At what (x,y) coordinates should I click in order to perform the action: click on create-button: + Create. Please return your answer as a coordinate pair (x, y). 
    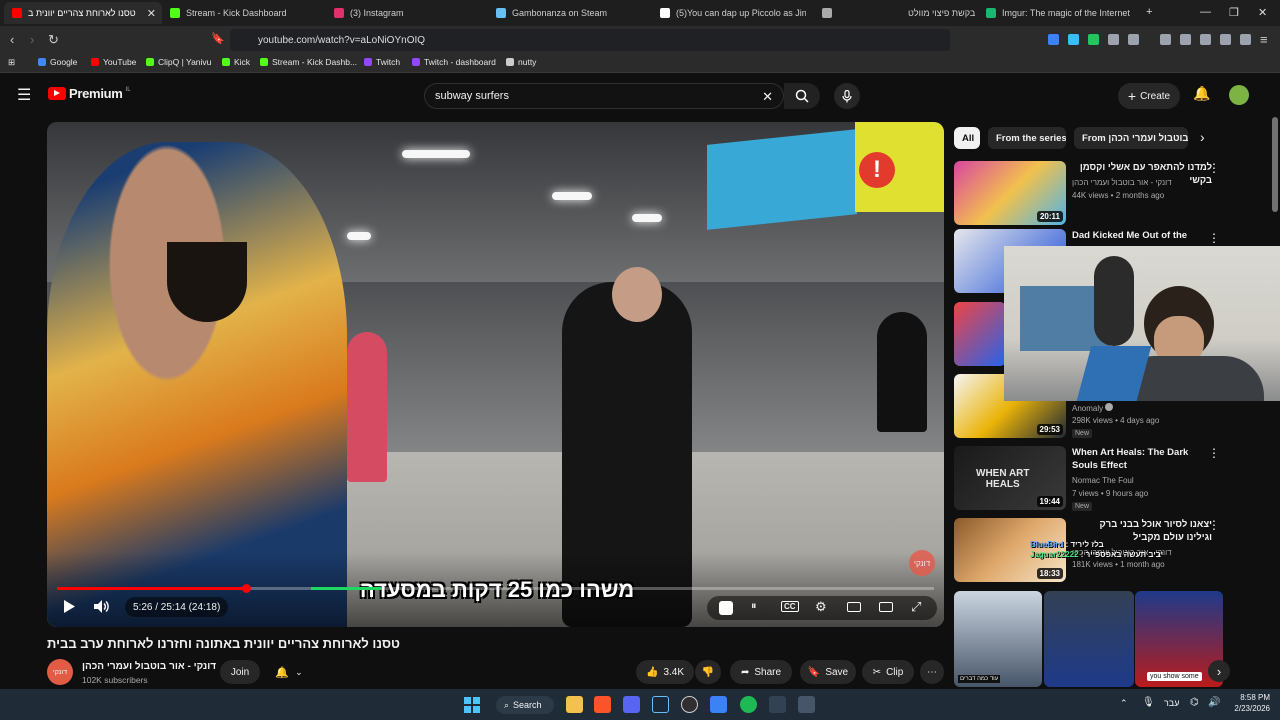
    Looking at the image, I should click on (1149, 96).